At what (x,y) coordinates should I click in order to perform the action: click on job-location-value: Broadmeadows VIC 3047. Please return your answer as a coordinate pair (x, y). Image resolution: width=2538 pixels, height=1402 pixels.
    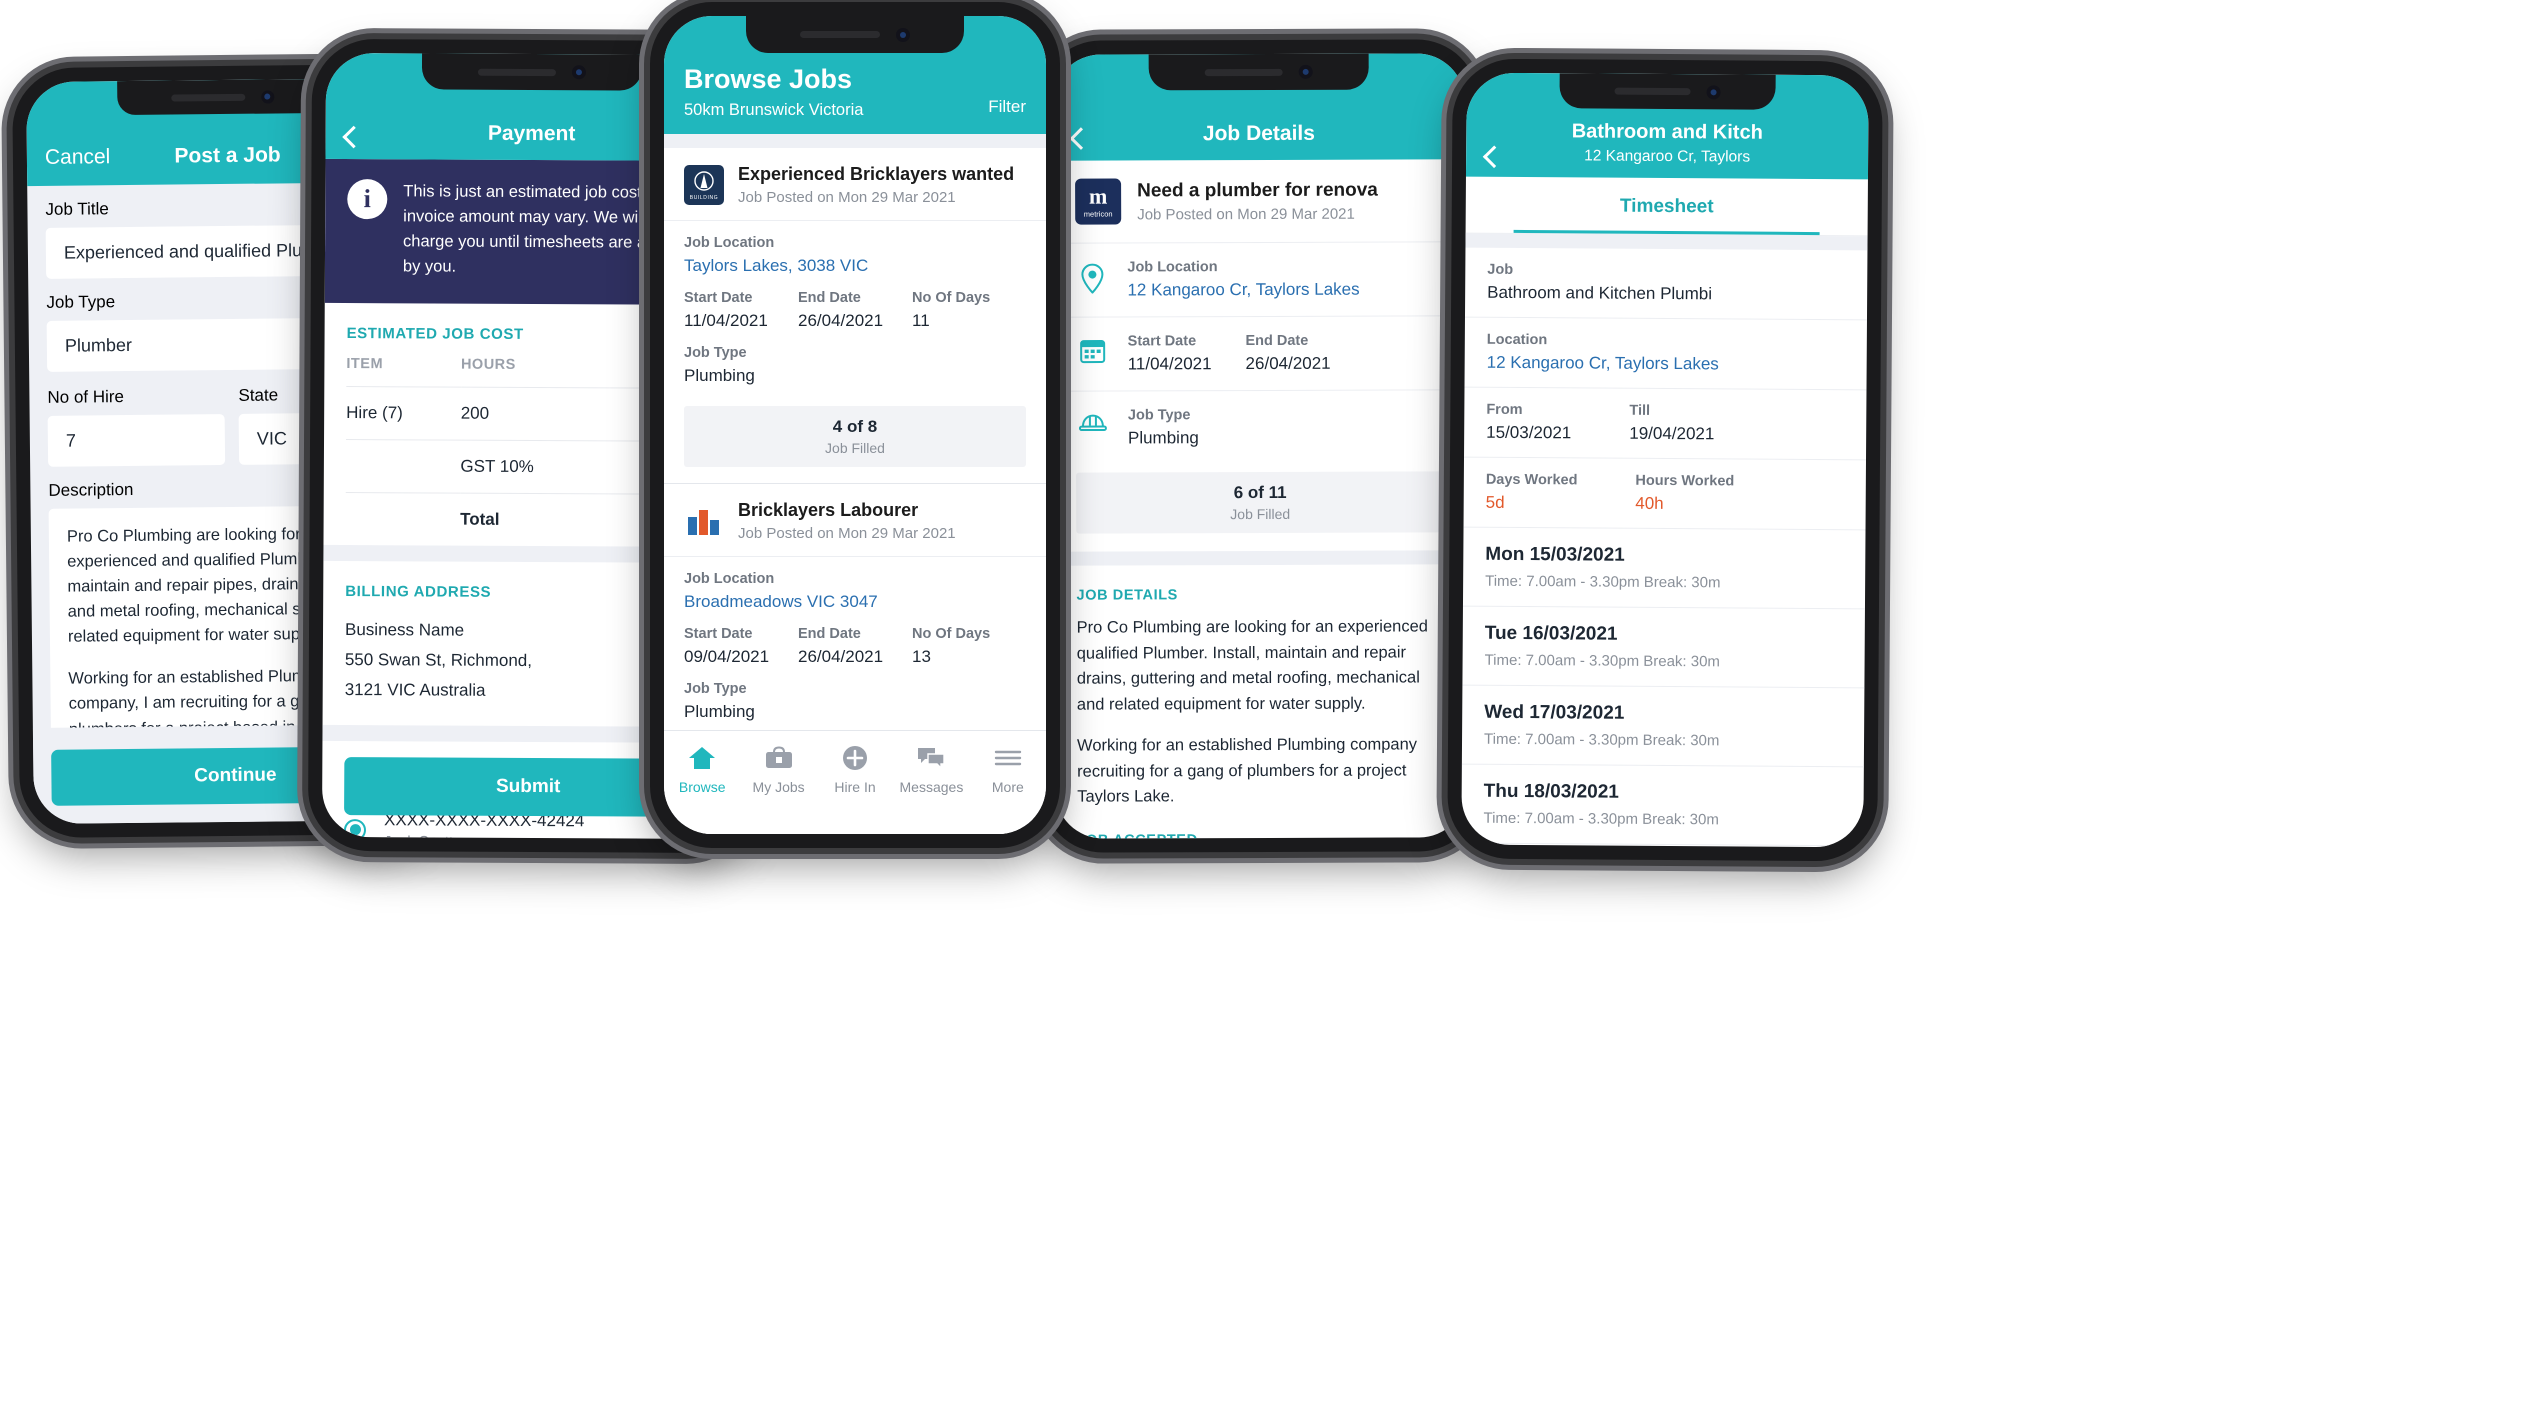
    Looking at the image, I should click on (855, 602).